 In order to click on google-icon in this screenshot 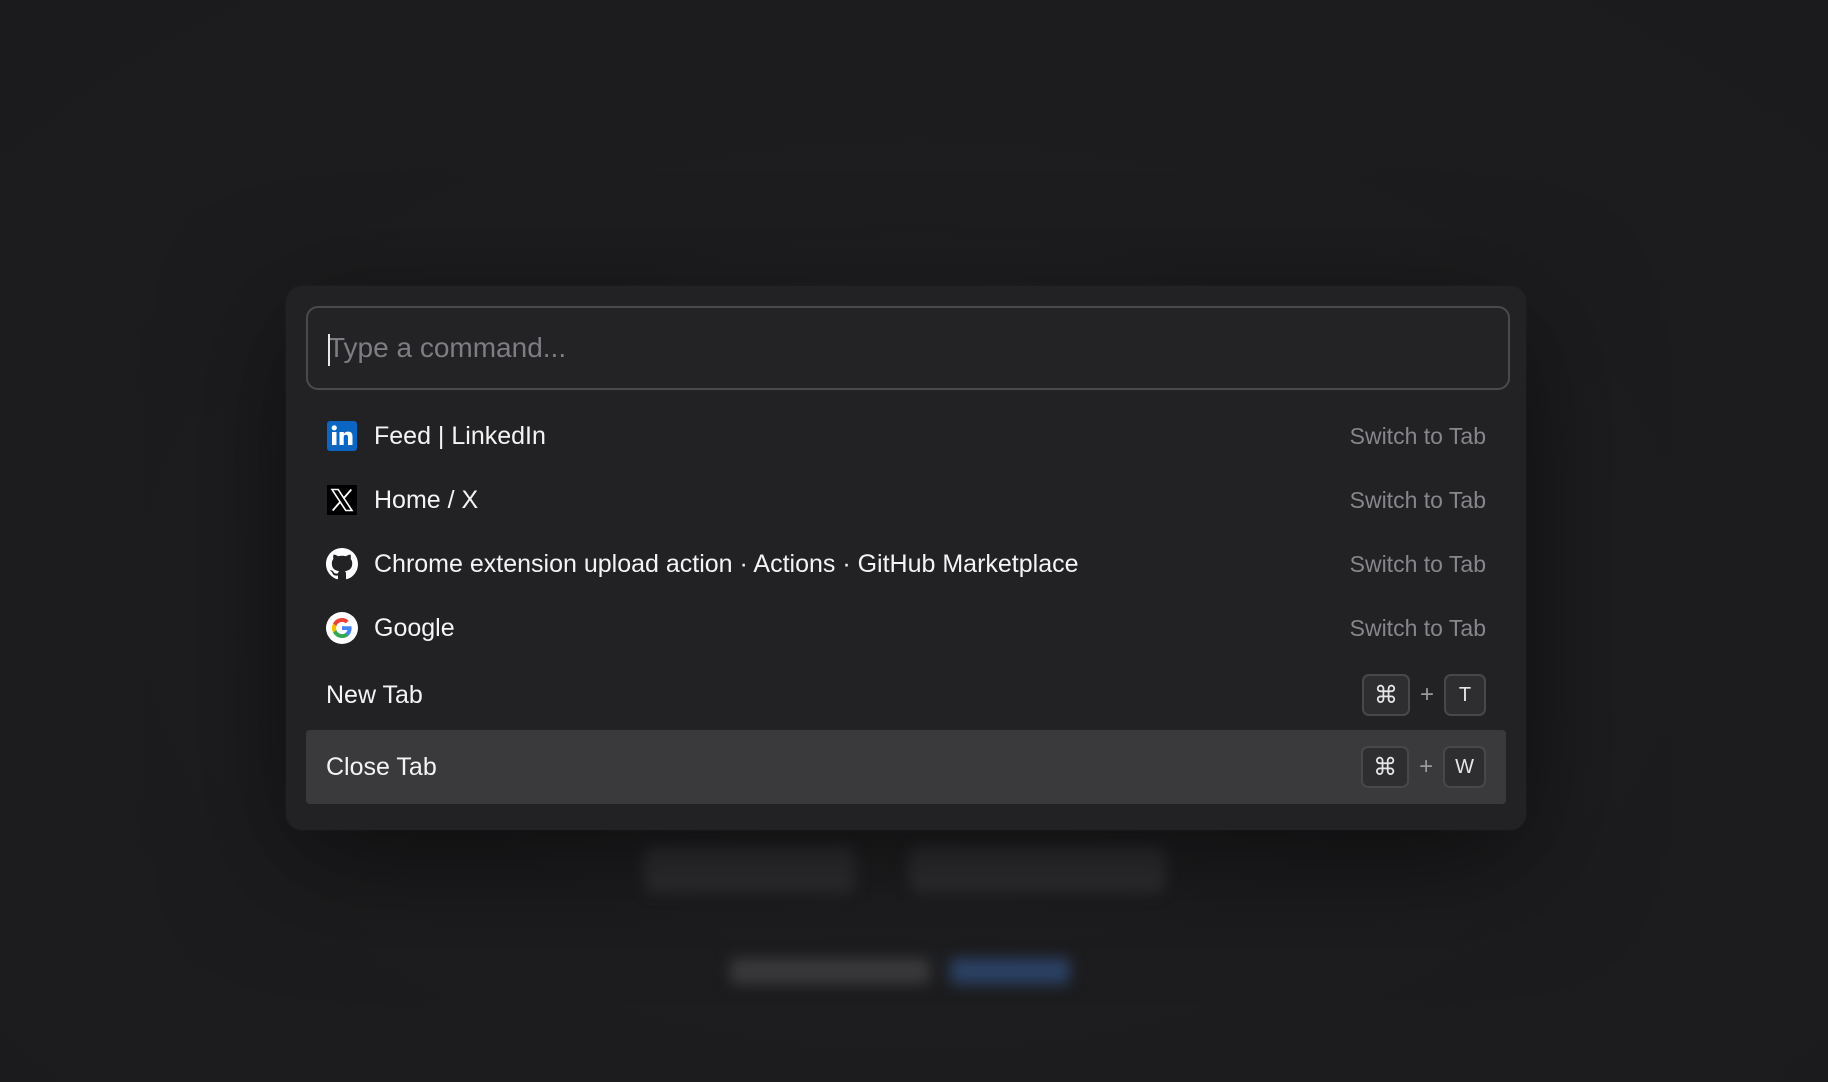, I will do `click(342, 628)`.